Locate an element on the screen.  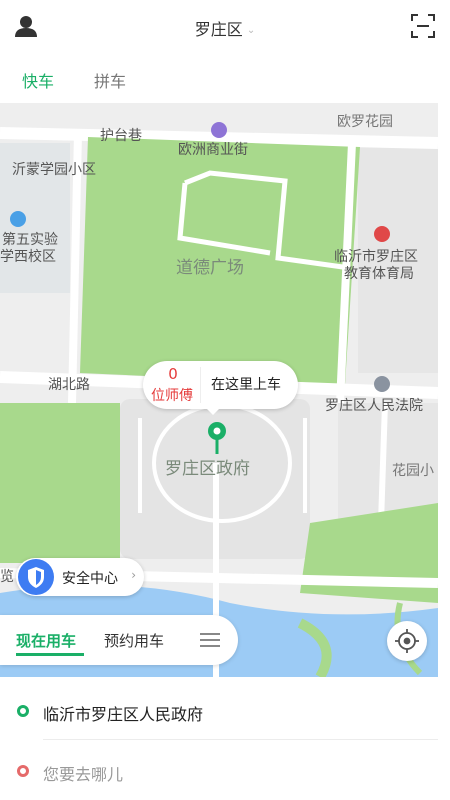
safety-center-button: 安全中心 › is located at coordinates (80, 577).